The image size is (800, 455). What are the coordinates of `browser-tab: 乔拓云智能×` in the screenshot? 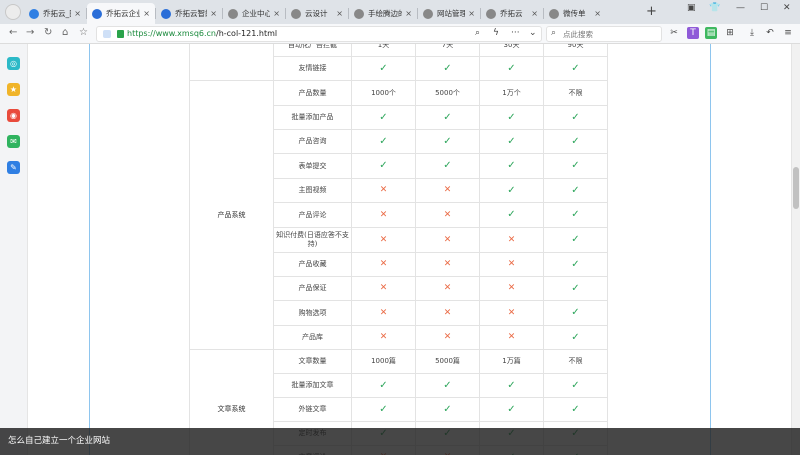 It's located at (189, 13).